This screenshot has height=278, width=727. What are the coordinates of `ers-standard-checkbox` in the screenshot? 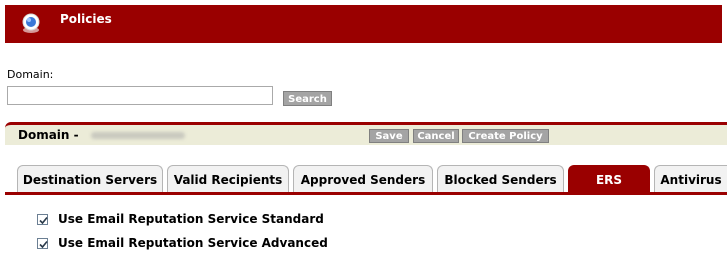 It's located at (42, 219).